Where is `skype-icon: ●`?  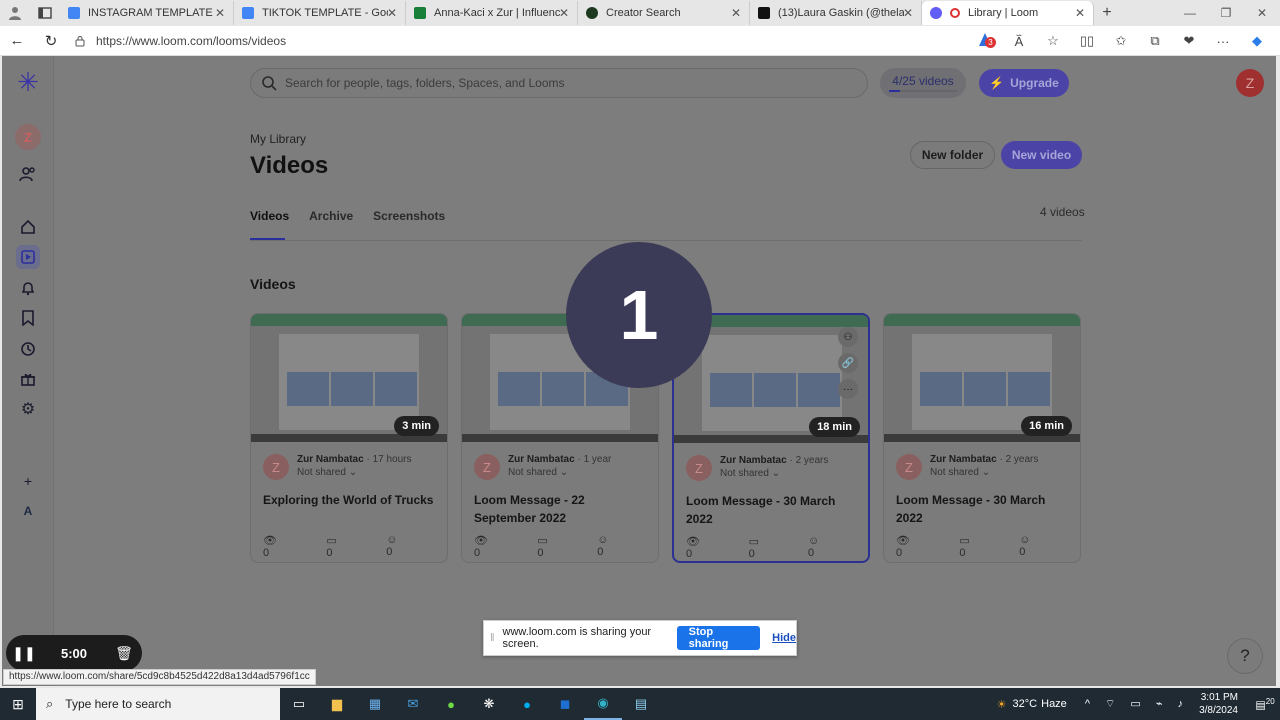
skype-icon: ● is located at coordinates (527, 704).